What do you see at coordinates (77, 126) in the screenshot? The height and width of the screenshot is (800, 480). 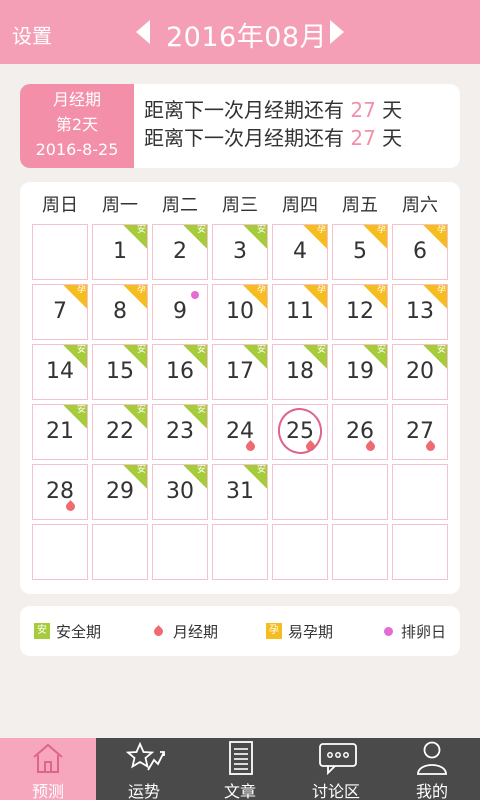 I see `period-status-block: 月经期 第2天 2016-8-25` at bounding box center [77, 126].